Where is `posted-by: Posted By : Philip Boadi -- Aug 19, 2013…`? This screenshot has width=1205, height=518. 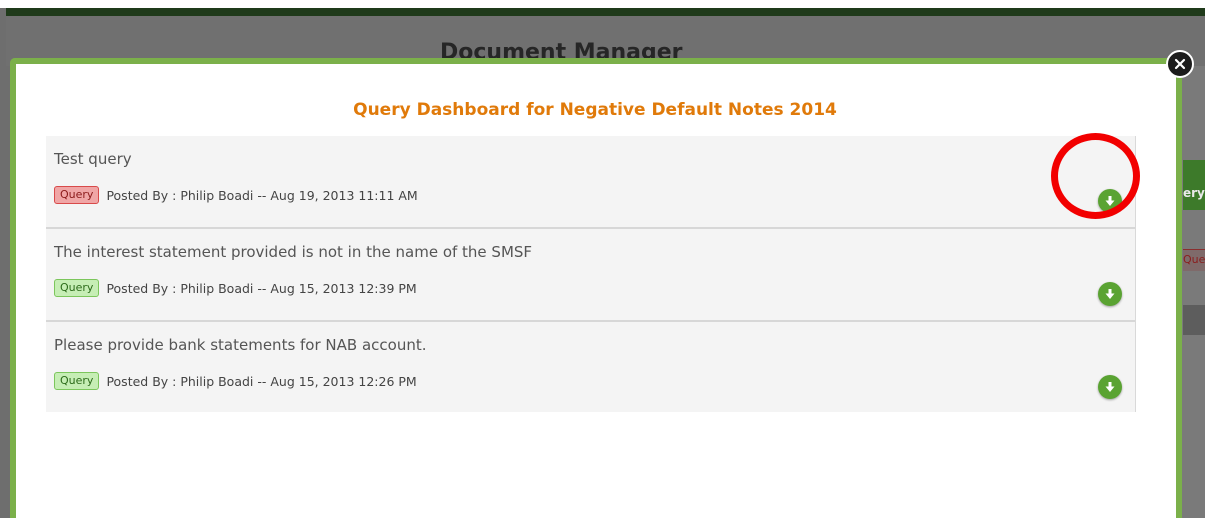
posted-by: Posted By : Philip Boadi -- Aug 19, 2013… is located at coordinates (262, 195).